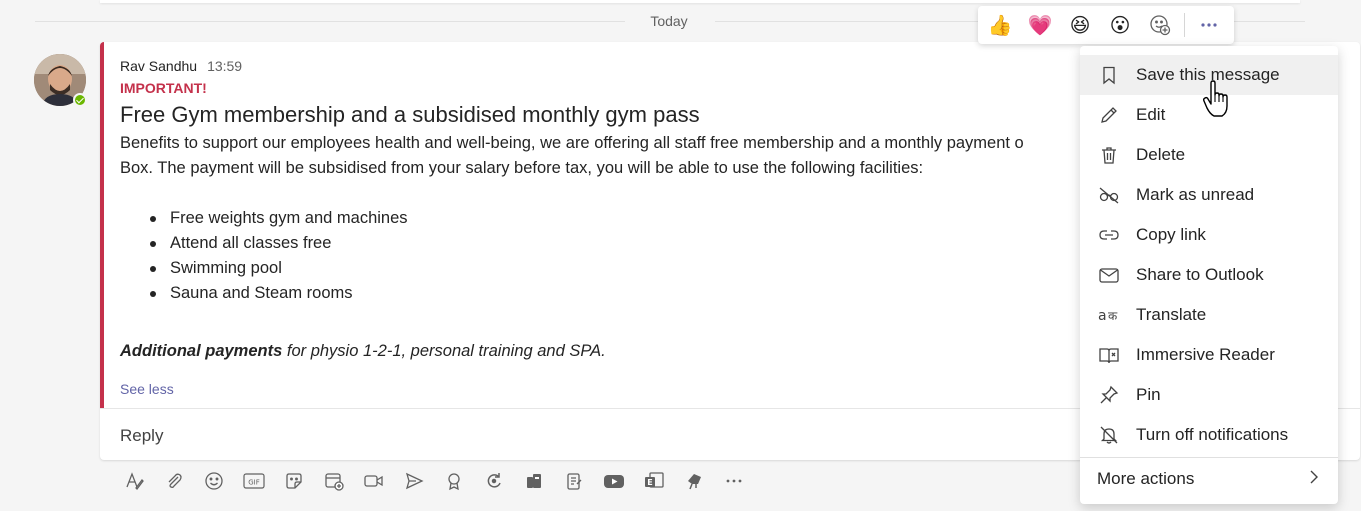  I want to click on presence-available-badge, so click(80, 100).